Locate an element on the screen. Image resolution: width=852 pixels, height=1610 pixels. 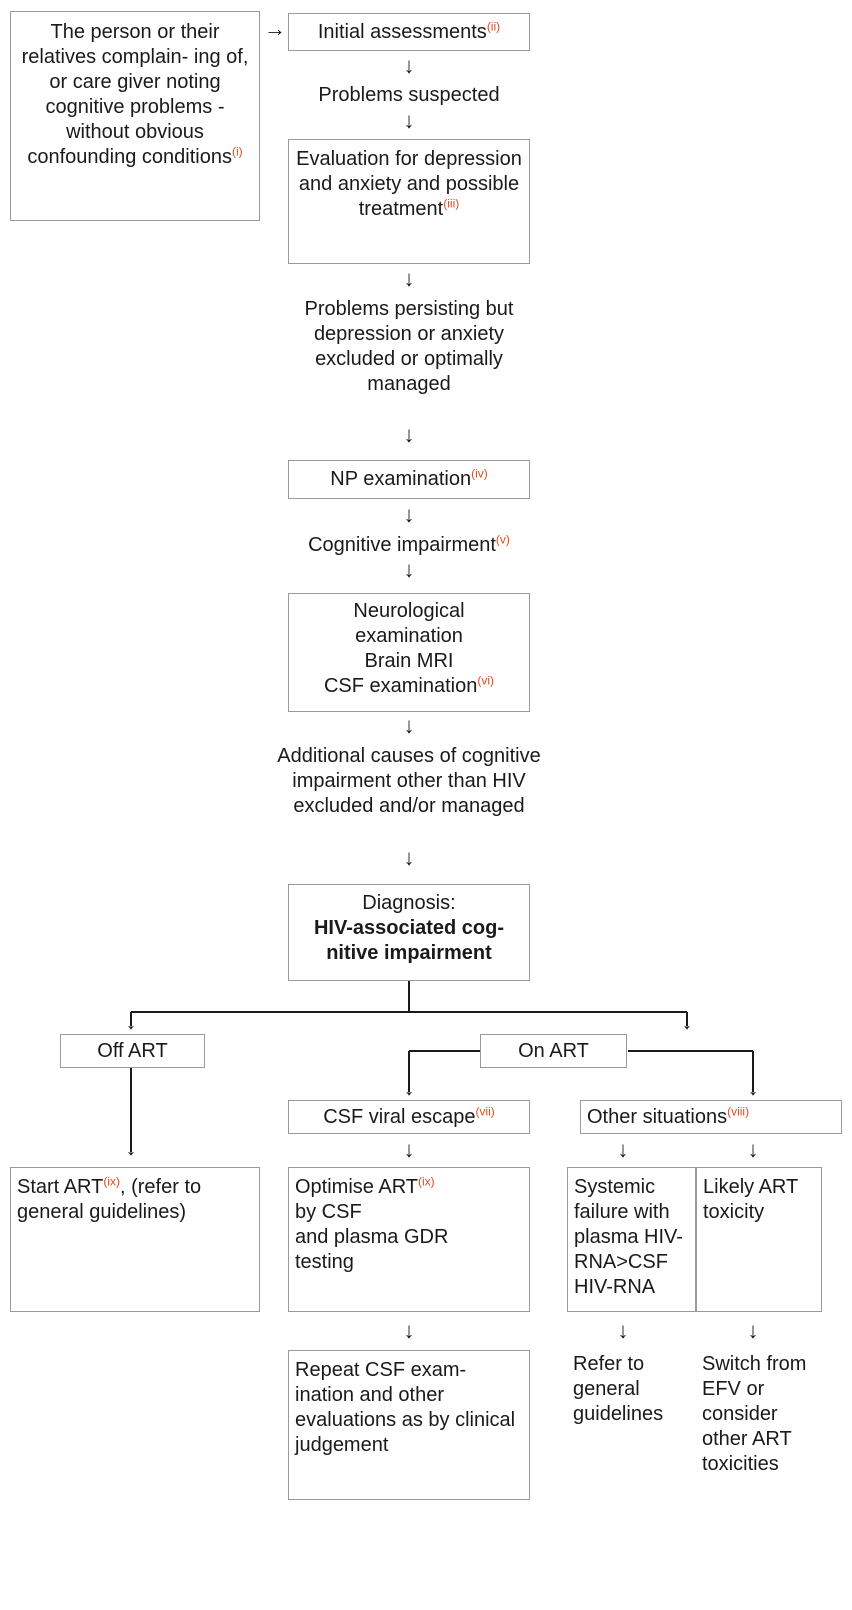
node-refer-general-text: Refer to general guidelines is located at coordinates (618, 1389).